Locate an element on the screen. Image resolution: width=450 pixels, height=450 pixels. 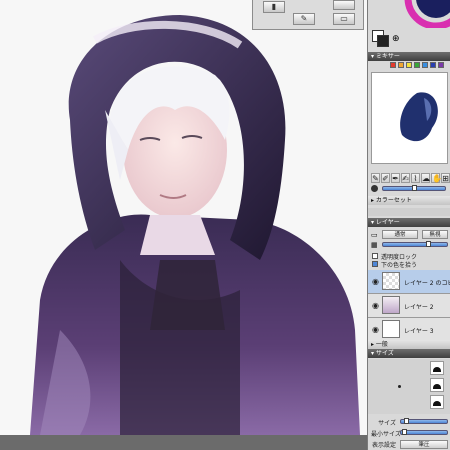
mixer-header: ▾ ミキサー is located at coordinates (409, 56).